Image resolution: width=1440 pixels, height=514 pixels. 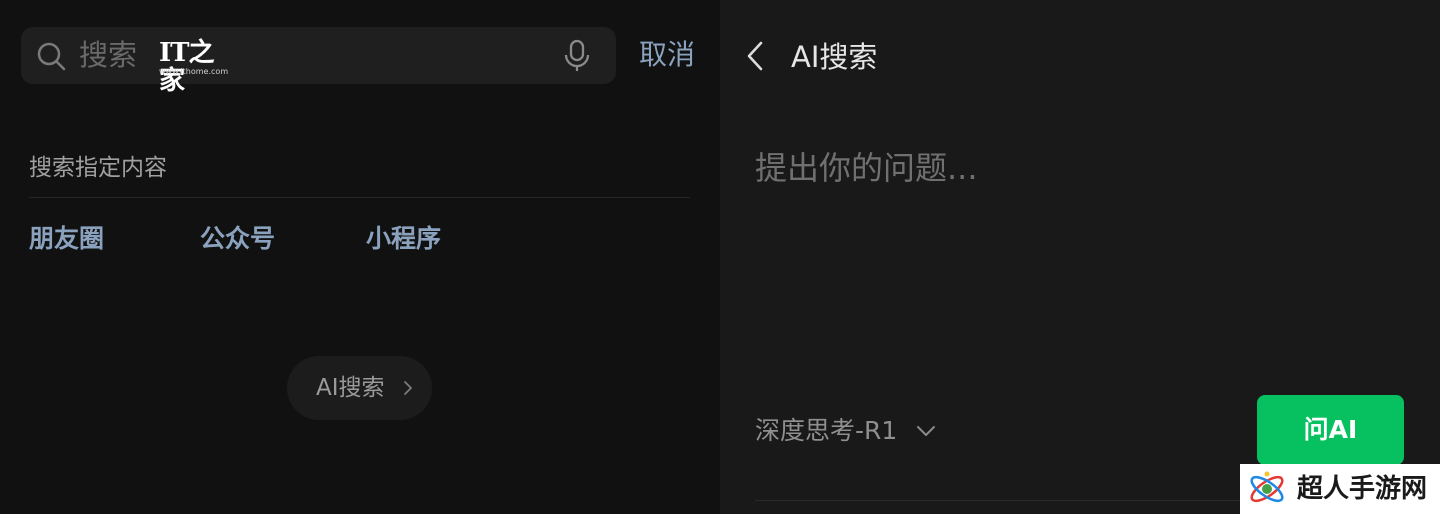 I want to click on ai-search-button-label: AI搜索, so click(x=350, y=388).